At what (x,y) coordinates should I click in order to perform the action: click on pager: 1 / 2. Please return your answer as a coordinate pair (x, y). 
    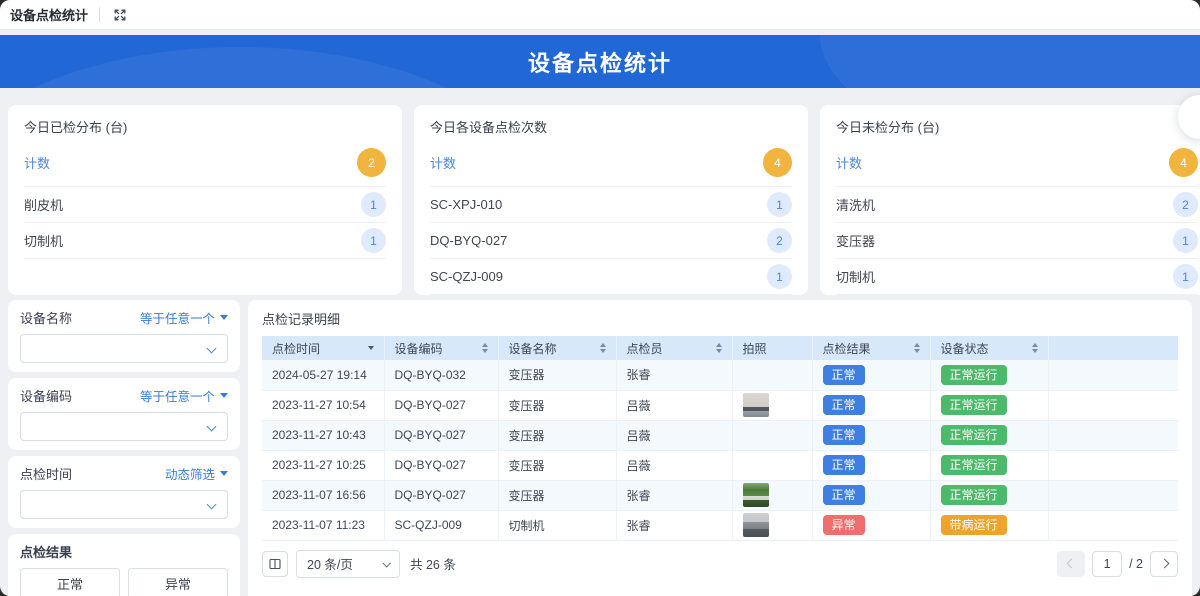
    Looking at the image, I should click on (1117, 563).